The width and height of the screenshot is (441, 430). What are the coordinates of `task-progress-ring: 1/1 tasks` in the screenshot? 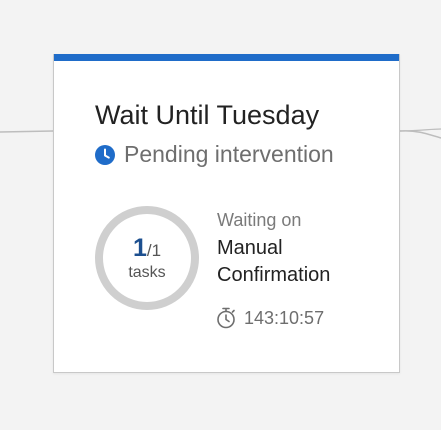 It's located at (147, 258).